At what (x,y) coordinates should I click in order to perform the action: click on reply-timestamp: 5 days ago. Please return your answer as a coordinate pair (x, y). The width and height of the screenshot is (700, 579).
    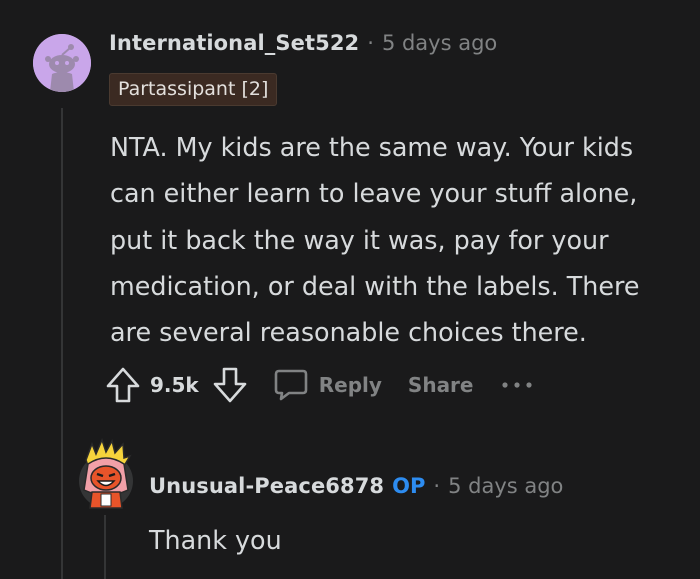
    Looking at the image, I should click on (505, 486).